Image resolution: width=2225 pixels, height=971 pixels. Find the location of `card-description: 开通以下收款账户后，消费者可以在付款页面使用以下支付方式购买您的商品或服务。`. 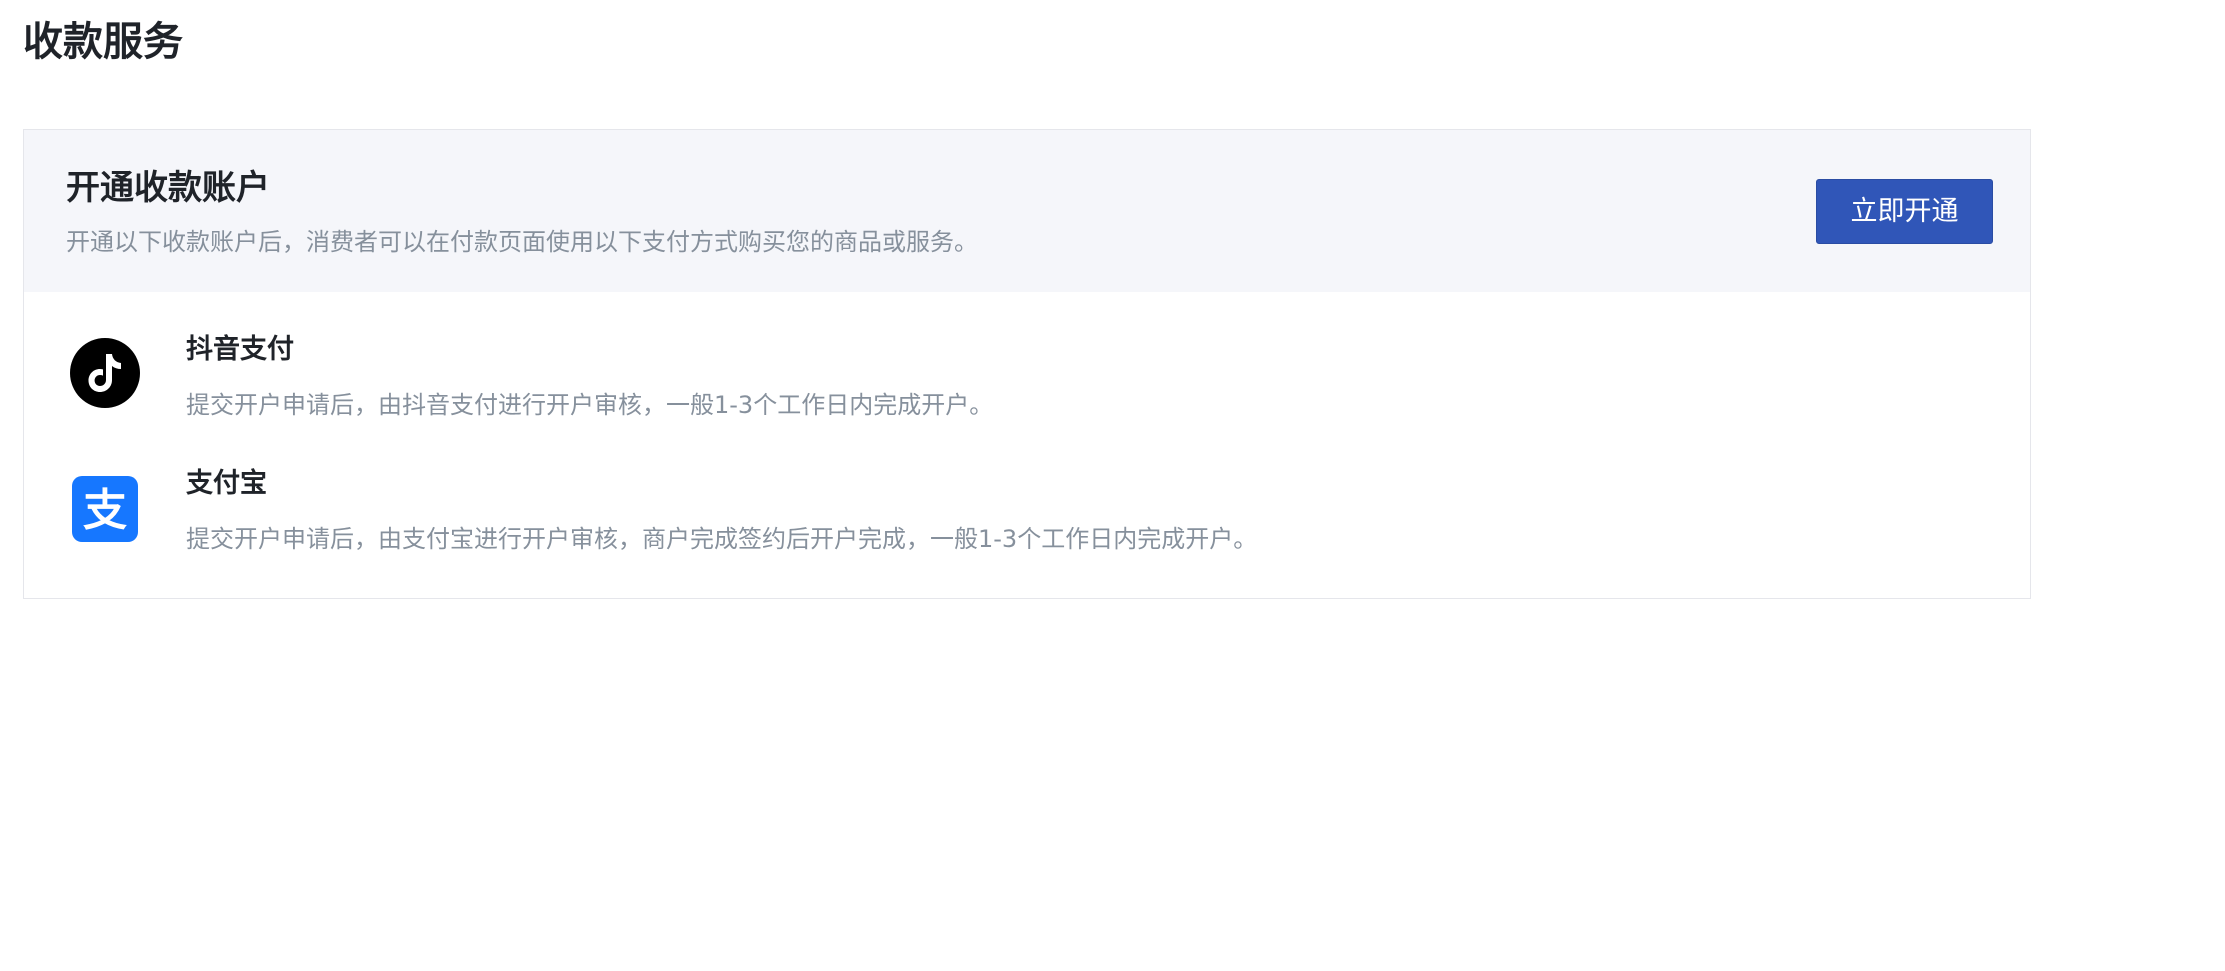

card-description: 开通以下收款账户后，消费者可以在付款页面使用以下支付方式购买您的商品或服务。 is located at coordinates (522, 242).